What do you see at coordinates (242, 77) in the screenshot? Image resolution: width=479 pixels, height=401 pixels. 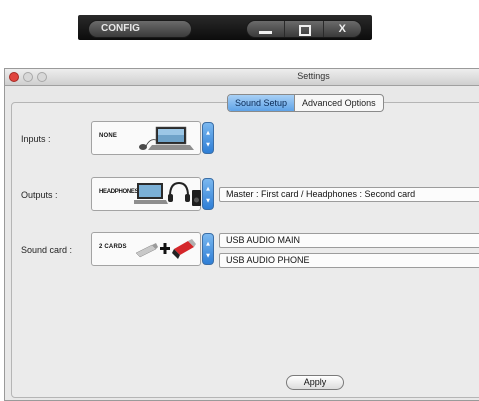 I see `title-bar: Settings` at bounding box center [242, 77].